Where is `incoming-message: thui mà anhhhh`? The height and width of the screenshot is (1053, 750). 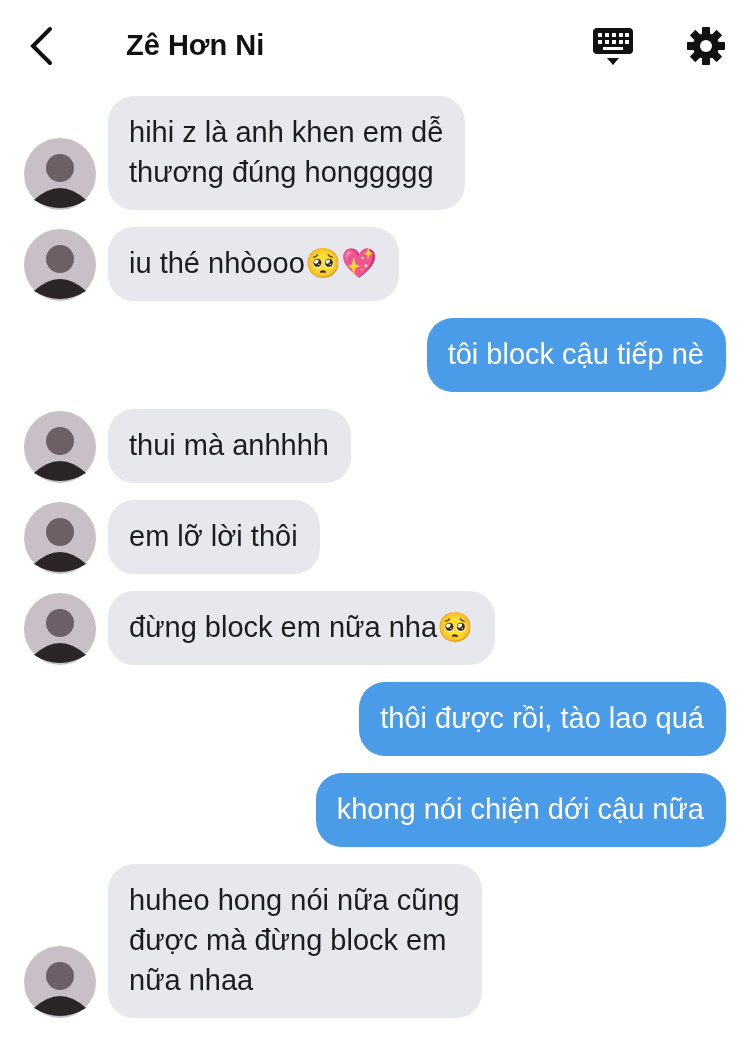 incoming-message: thui mà anhhhh is located at coordinates (229, 446).